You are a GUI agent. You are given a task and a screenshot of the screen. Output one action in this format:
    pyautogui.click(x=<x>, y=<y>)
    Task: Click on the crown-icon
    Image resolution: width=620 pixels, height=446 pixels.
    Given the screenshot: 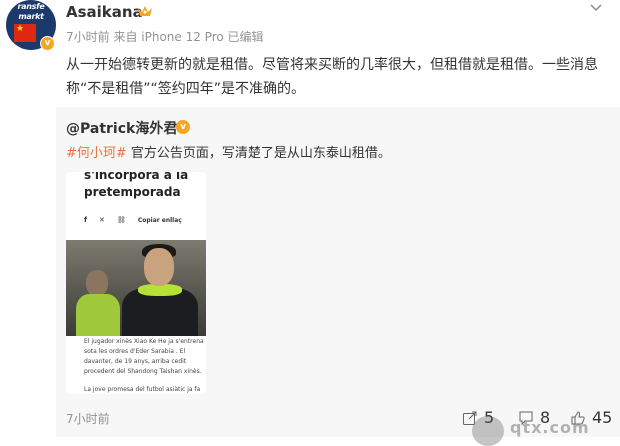 What is the action you would take?
    pyautogui.click(x=145, y=11)
    